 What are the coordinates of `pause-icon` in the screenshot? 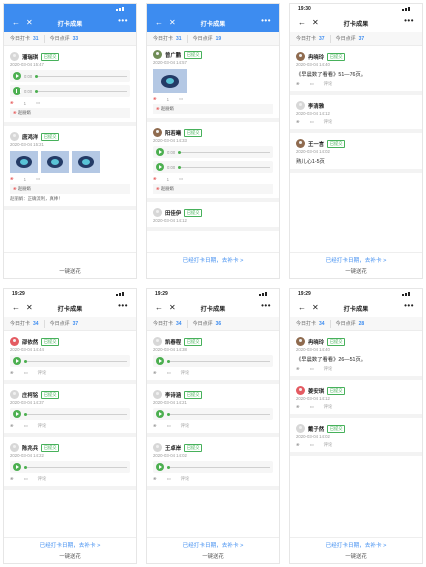 It's located at (17, 91).